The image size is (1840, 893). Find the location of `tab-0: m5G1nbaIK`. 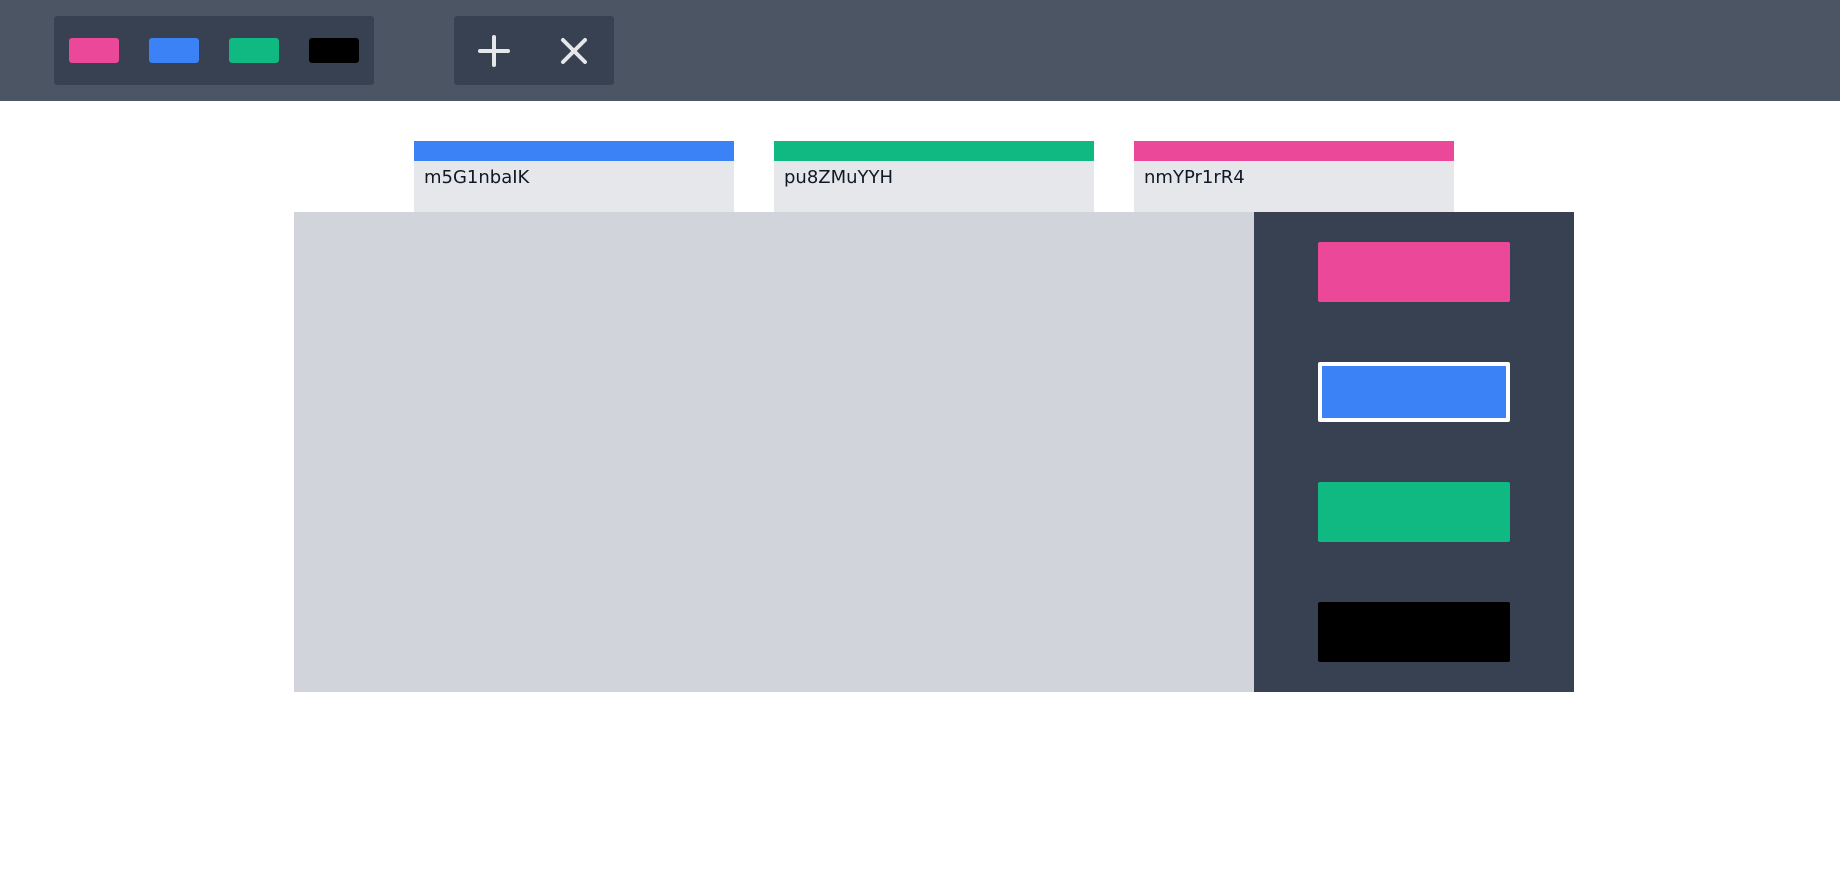

tab-0: m5G1nbaIK is located at coordinates (574, 176).